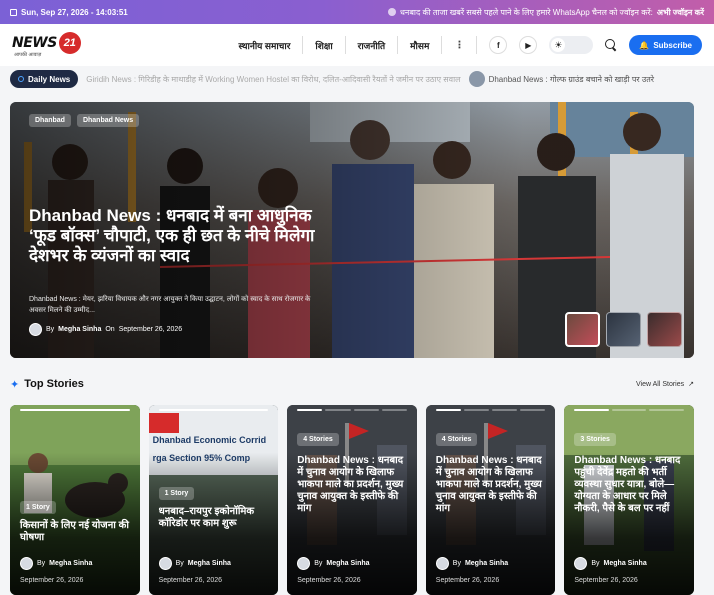 The height and width of the screenshot is (595, 714). Describe the element at coordinates (323, 45) in the screenshot. I see `nav-item-education: शिक्षा` at that location.